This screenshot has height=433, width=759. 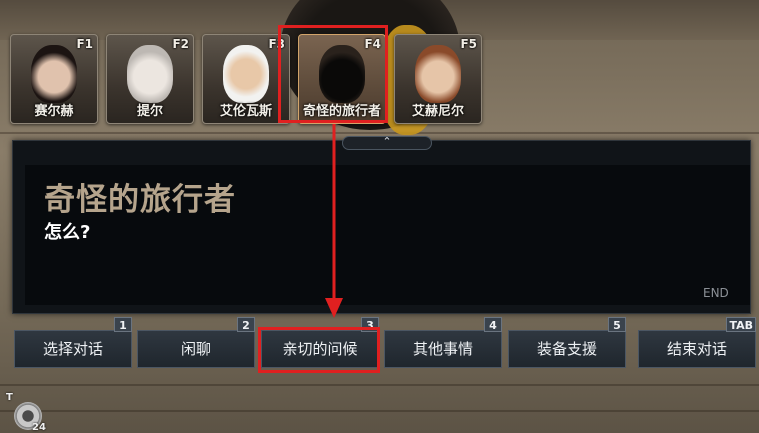 I want to click on npc-portrait-bar: F1 赛尔赫 F2 提尔 F3 艾伦瓦斯 F4 奇怪的旅行者 F5 艾赫尼尔, so click(x=246, y=76).